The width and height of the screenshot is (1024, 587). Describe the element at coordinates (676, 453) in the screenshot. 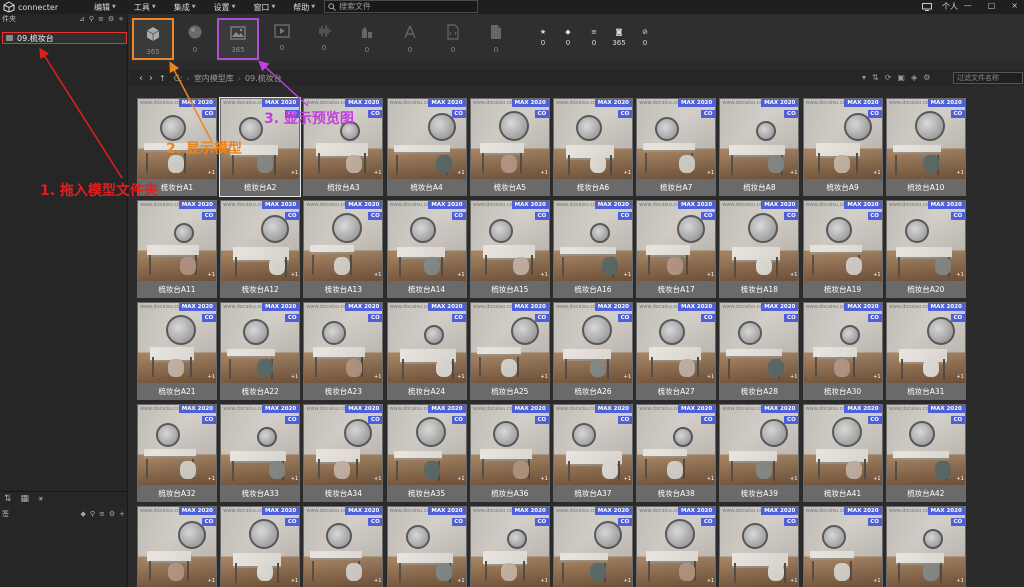

I see `asset-card: www.docaisu.com MAX 2020 CO +1 梳妆台A38` at that location.